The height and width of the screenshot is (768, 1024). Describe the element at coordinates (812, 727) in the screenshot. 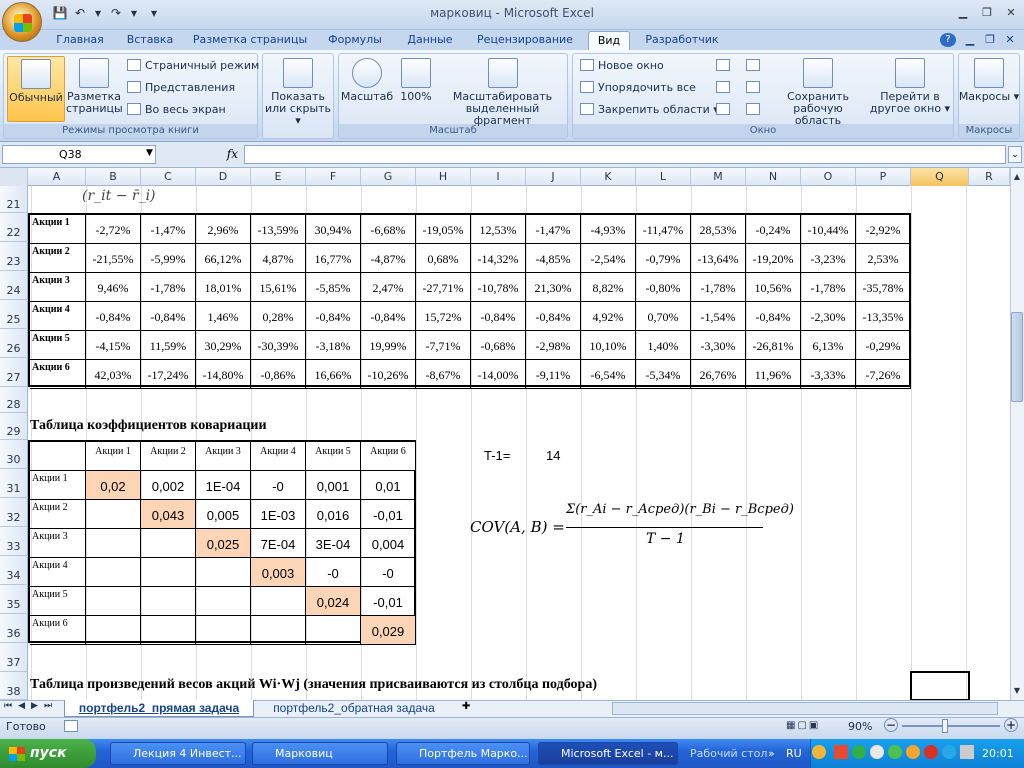

I see `view-buttons-icon: ▦▢▣` at that location.